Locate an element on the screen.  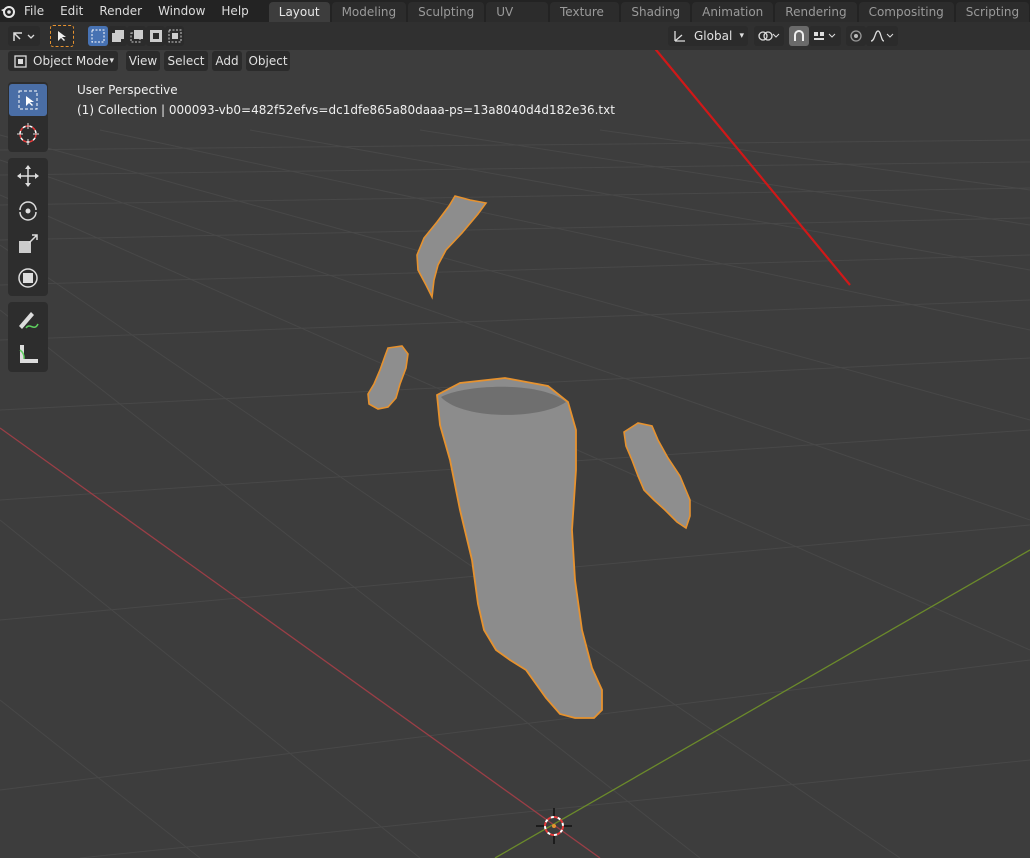
pivot-point-dropdown is located at coordinates (769, 36).